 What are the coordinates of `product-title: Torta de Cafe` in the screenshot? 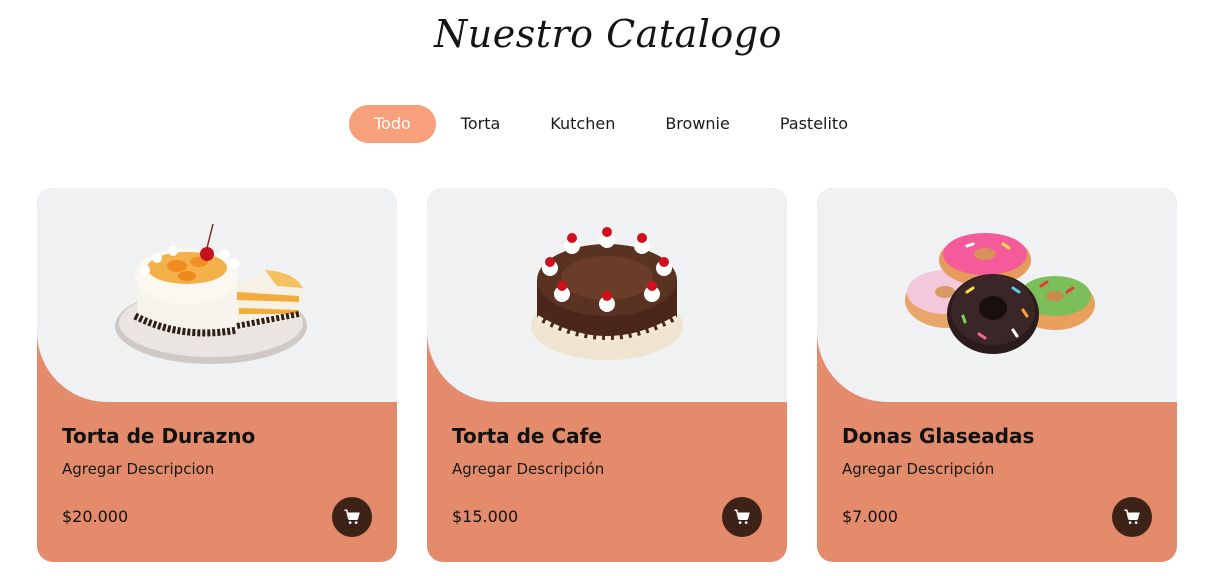 It's located at (527, 436).